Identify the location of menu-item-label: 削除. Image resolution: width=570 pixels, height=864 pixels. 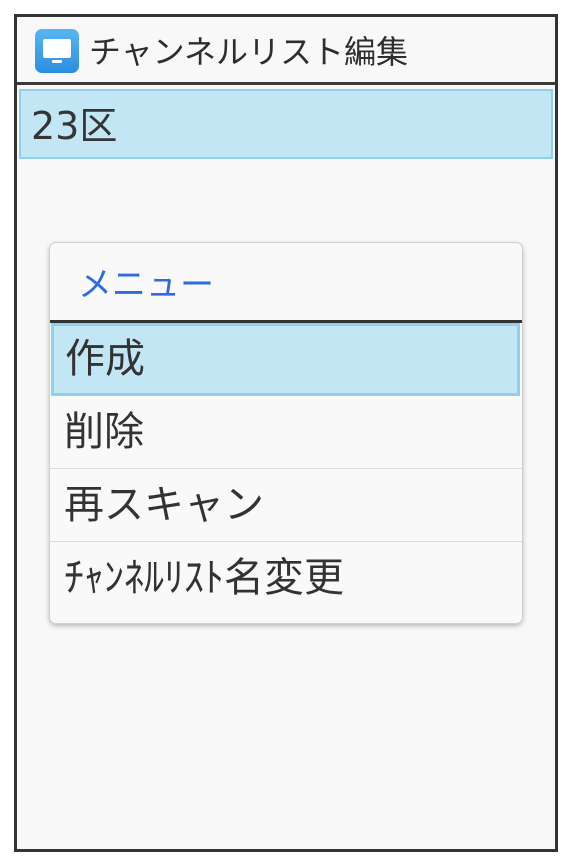
(104, 432).